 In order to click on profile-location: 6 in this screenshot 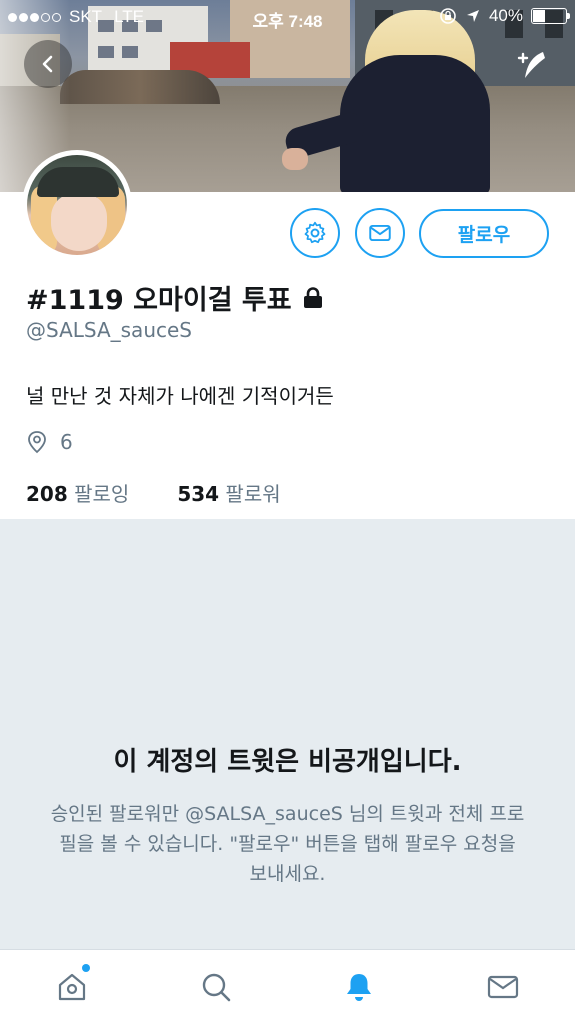, I will do `click(49, 442)`.